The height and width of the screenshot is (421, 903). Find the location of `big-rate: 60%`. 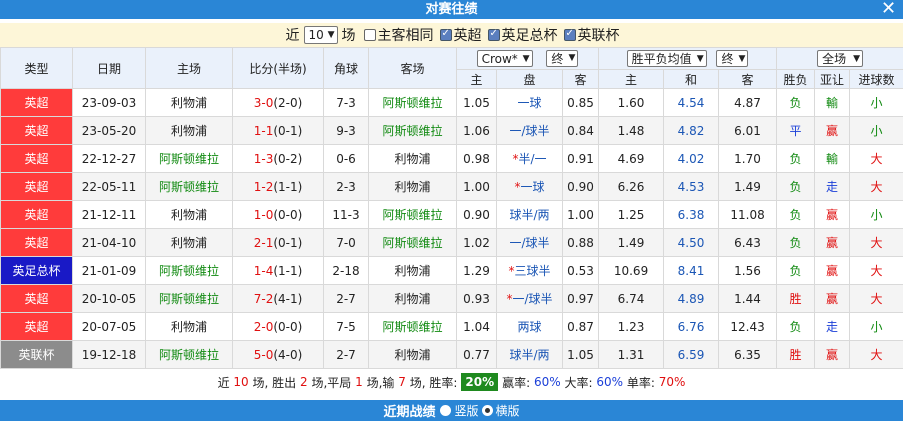

big-rate: 60% is located at coordinates (610, 382).